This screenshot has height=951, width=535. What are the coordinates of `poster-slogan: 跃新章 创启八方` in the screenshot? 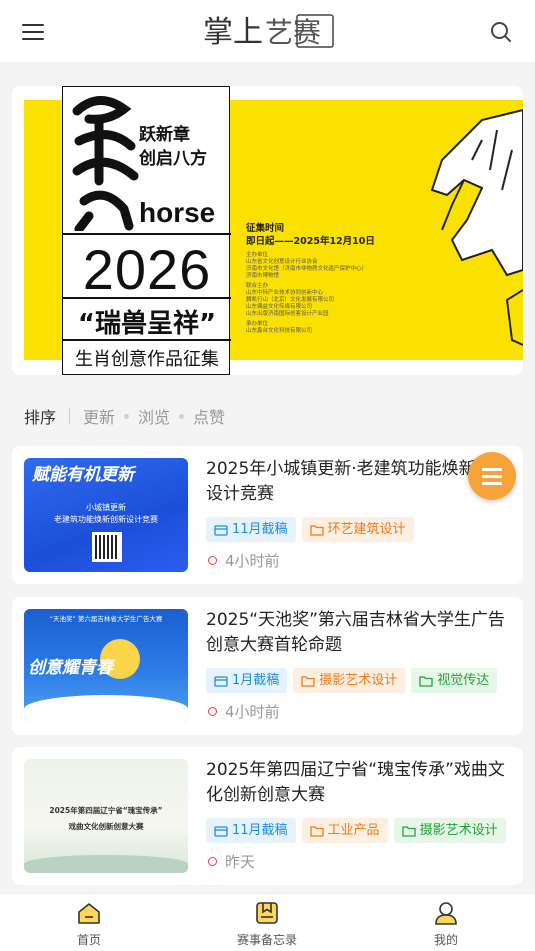 It's located at (173, 147).